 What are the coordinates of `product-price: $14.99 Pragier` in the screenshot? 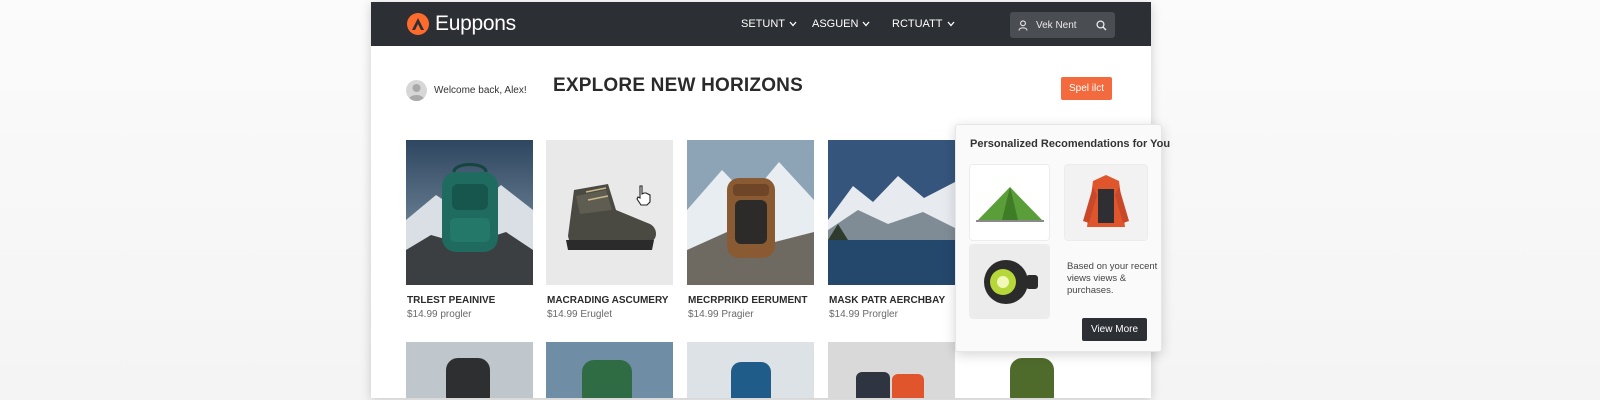 It's located at (721, 314).